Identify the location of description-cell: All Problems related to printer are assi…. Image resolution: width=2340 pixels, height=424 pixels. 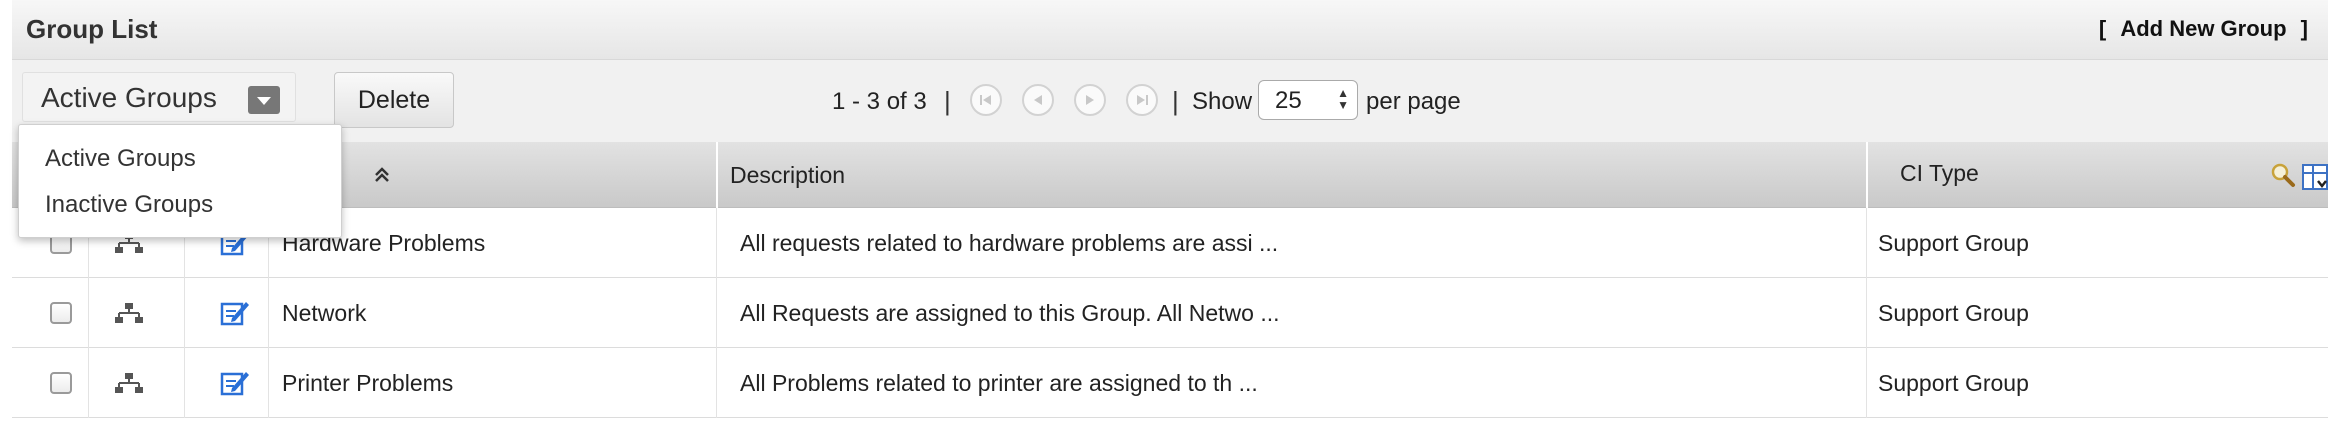
(1300, 383).